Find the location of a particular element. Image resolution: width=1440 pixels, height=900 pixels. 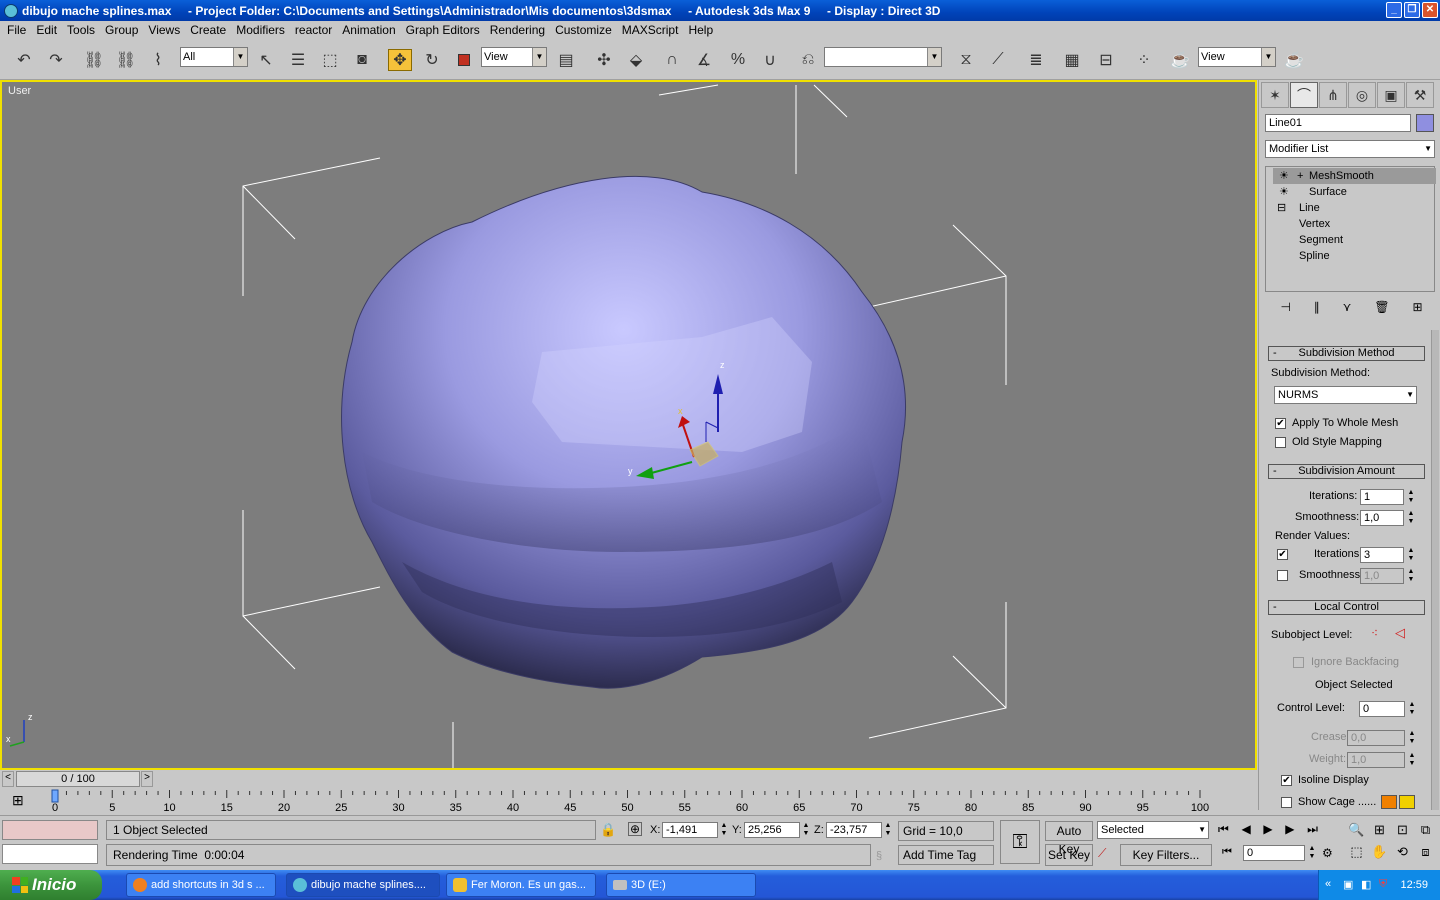

select-by-name-icon: ☰ is located at coordinates (298, 60).